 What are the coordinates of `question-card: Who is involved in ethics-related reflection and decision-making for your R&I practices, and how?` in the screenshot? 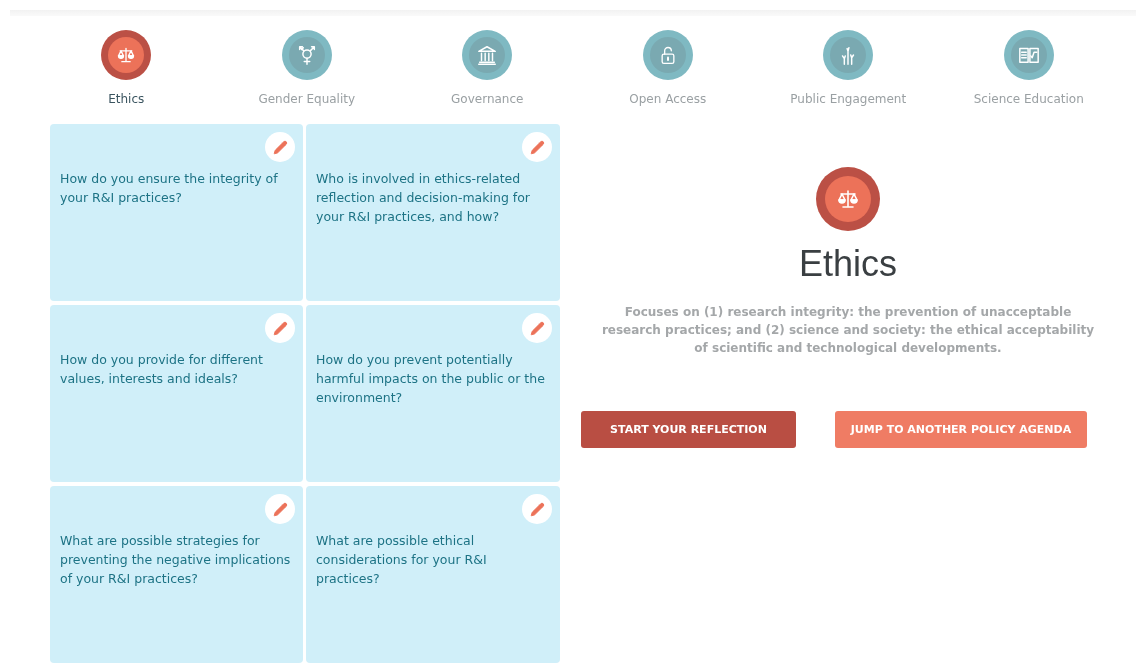 It's located at (433, 212).